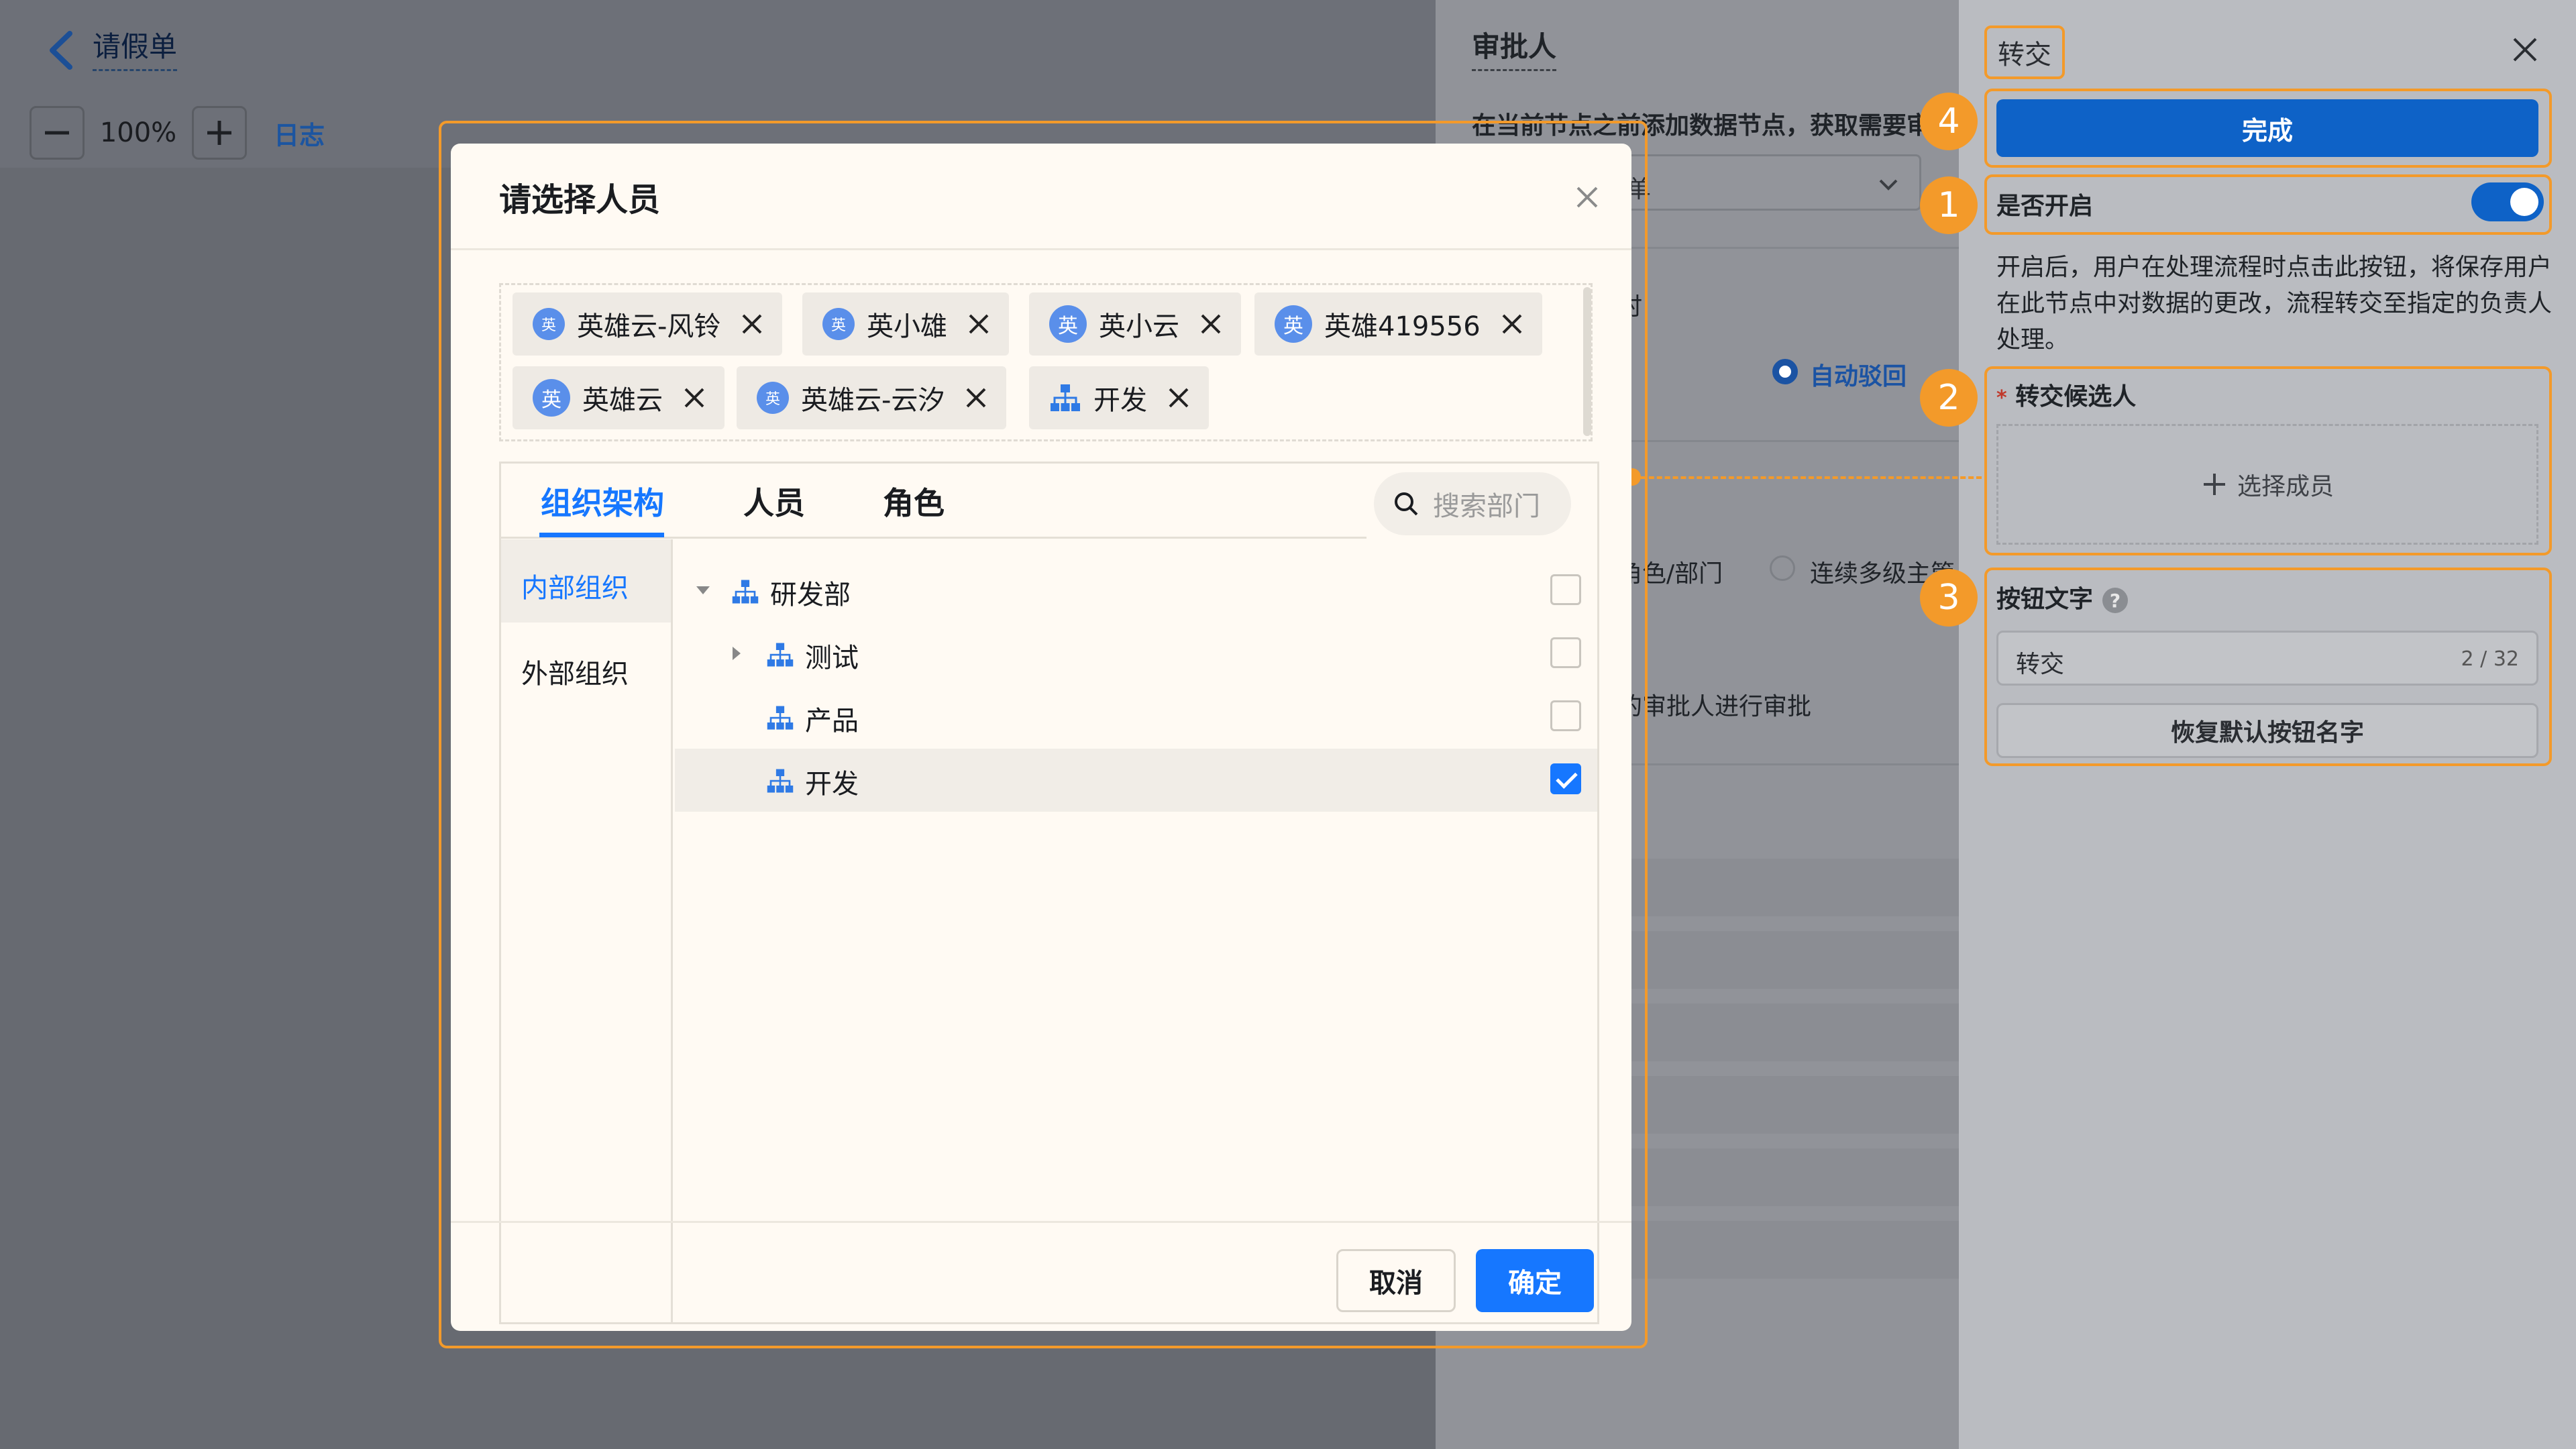 The width and height of the screenshot is (2576, 1449). Describe the element at coordinates (299, 133) in the screenshot. I see `log-link: 日志` at that location.